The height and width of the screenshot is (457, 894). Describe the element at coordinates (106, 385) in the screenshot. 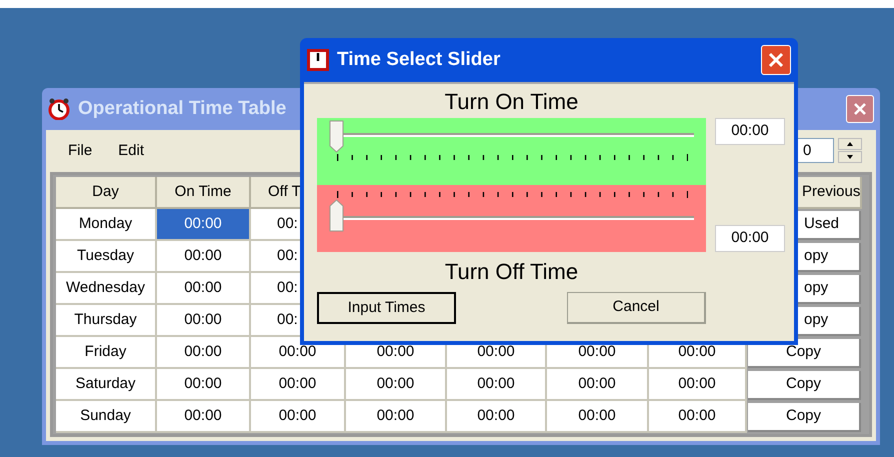

I see `table-cell: Saturday` at that location.